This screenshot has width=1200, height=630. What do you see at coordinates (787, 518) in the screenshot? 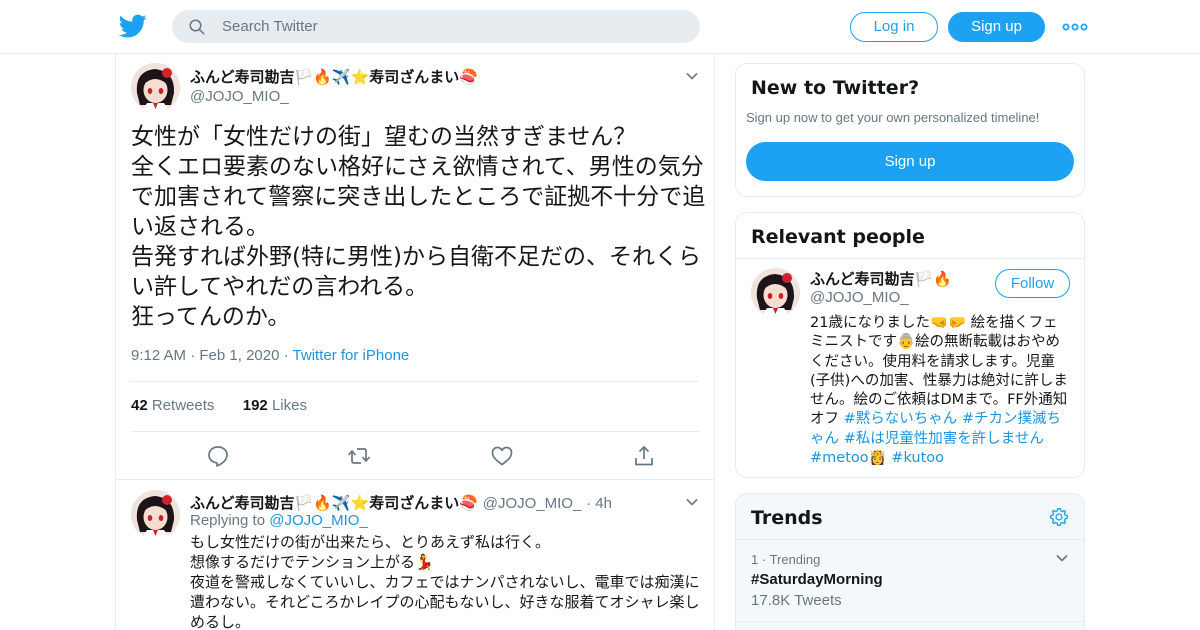
I see `card-title: Trends` at bounding box center [787, 518].